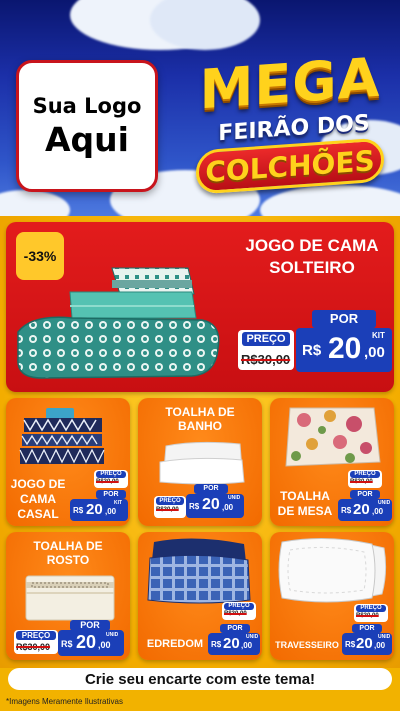  What do you see at coordinates (333, 437) in the screenshot?
I see `tablecloth-image` at bounding box center [333, 437].